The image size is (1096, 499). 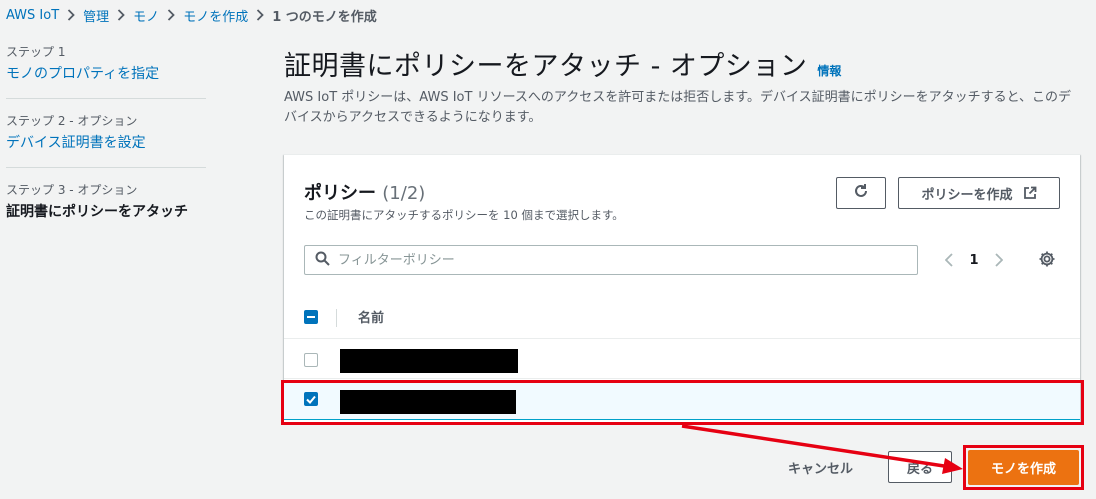 I want to click on step-1: ステップ 1 モノのプロパティを指定, so click(x=106, y=71).